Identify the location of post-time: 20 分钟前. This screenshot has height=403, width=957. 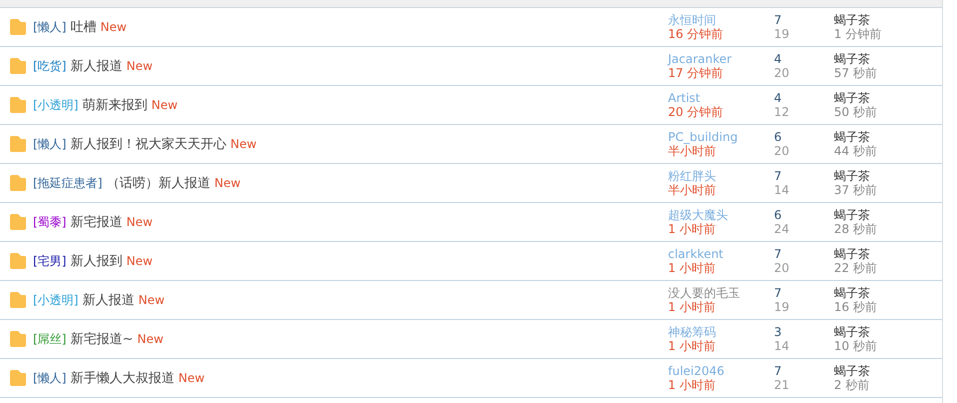
(696, 112).